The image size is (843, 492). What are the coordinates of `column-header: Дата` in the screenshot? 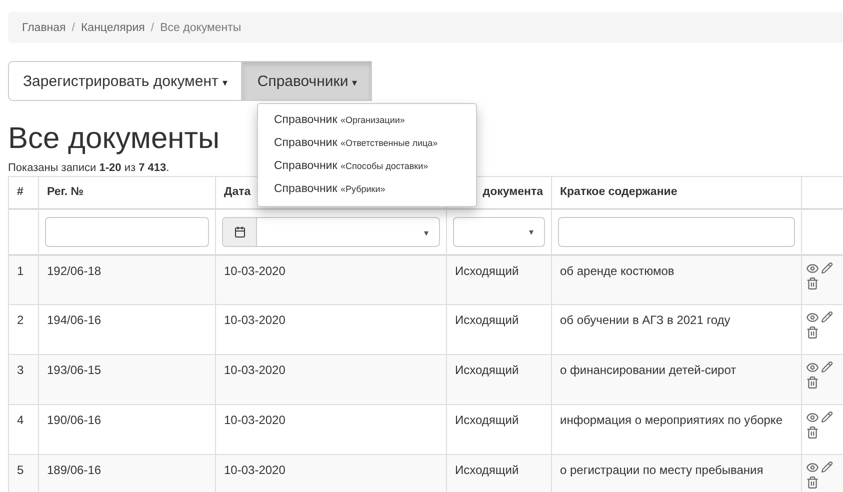 It's located at (237, 192).